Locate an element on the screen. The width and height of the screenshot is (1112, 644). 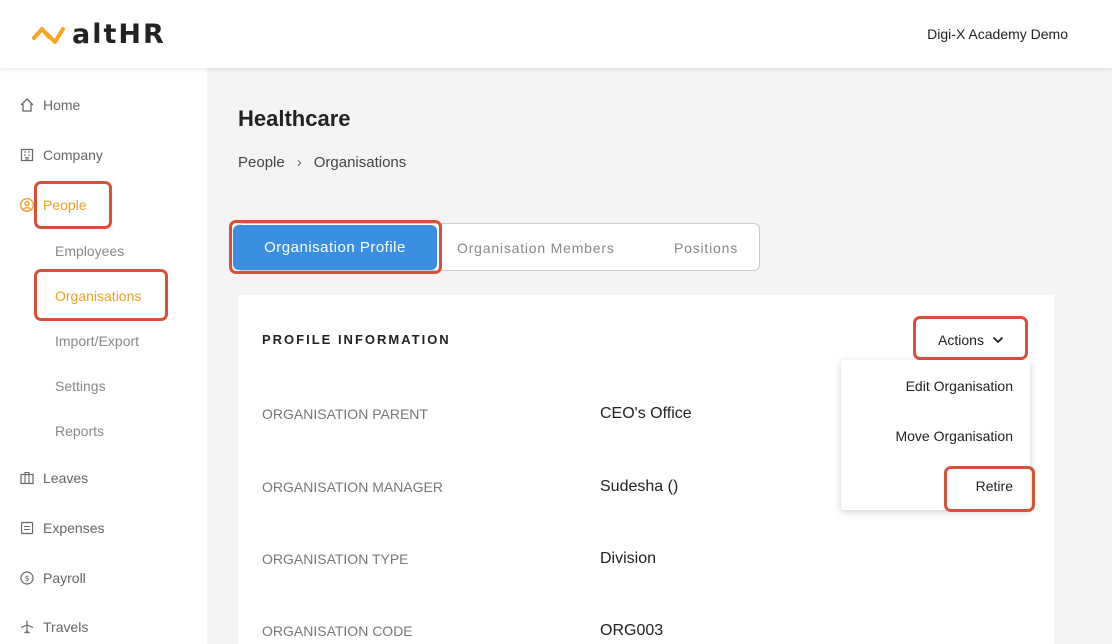
althr-logo: altHR is located at coordinates (99, 35).